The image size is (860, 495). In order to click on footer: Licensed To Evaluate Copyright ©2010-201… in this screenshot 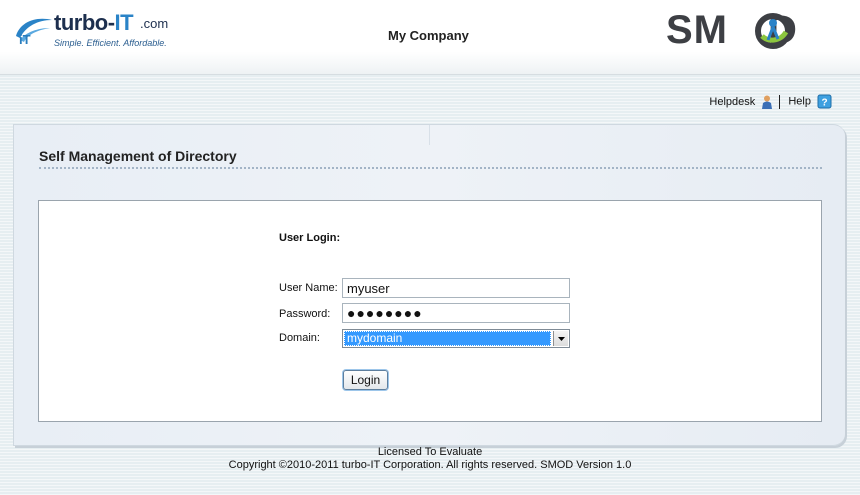, I will do `click(430, 459)`.